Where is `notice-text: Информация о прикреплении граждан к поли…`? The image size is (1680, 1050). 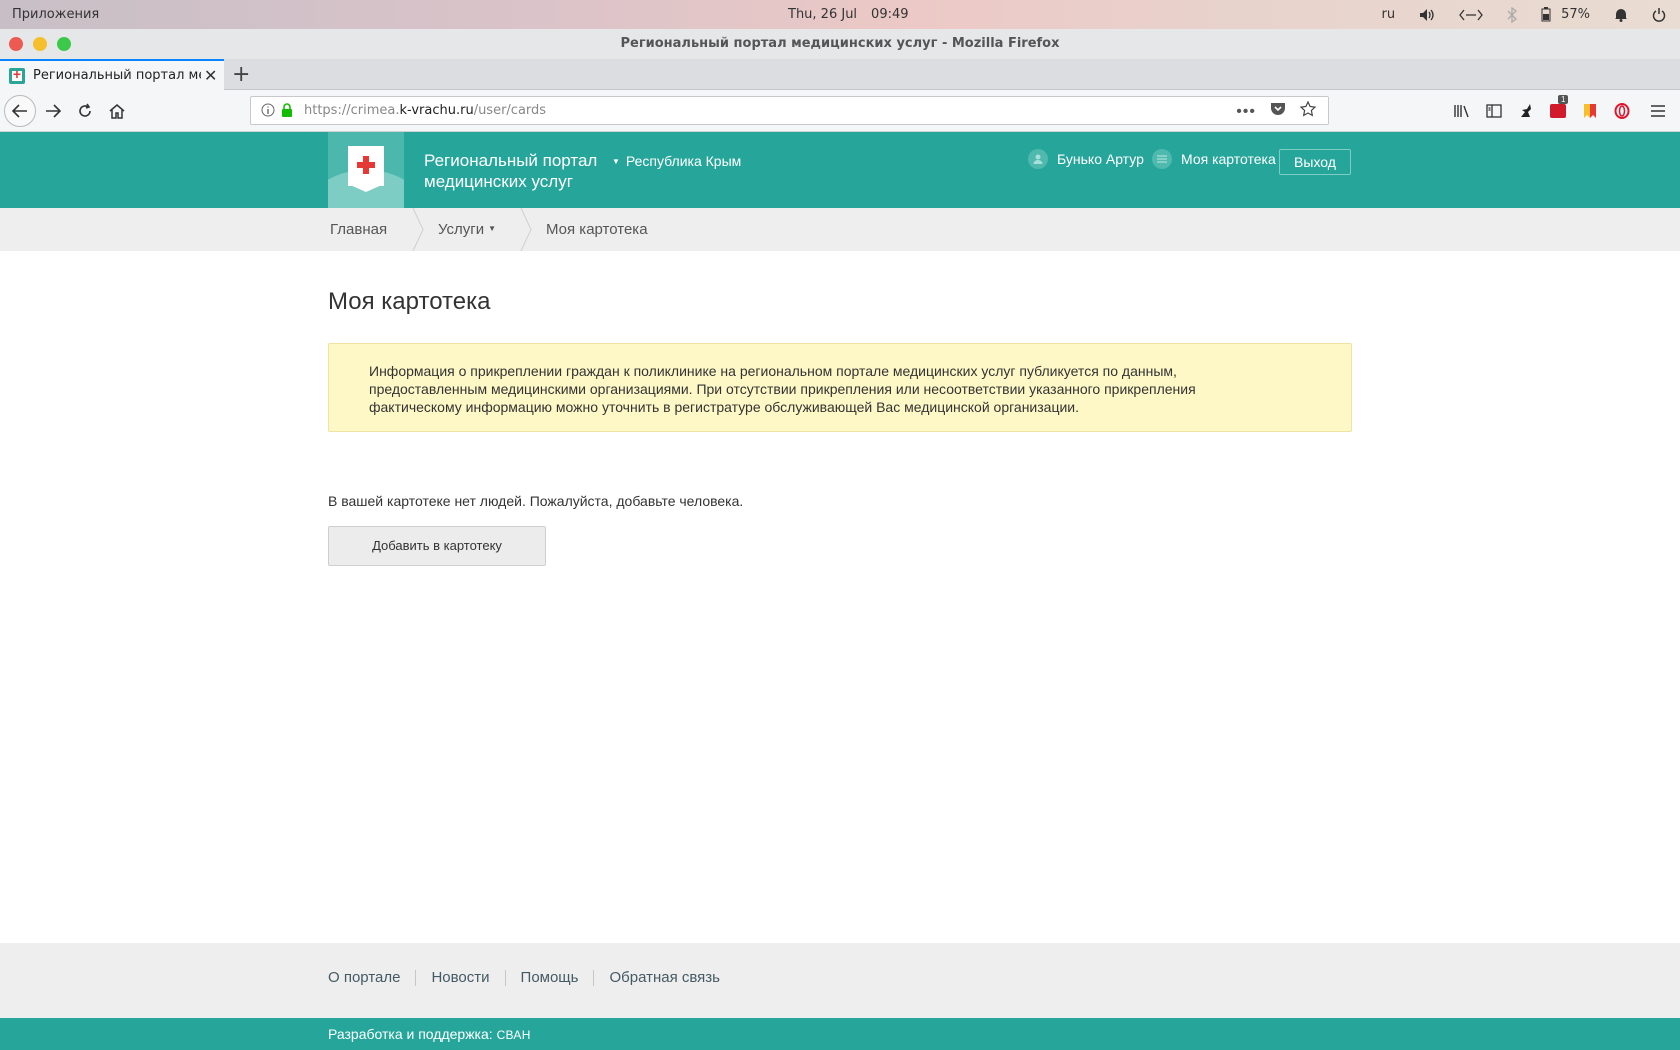
notice-text: Информация о прикреплении граждан к поли… is located at coordinates (782, 389).